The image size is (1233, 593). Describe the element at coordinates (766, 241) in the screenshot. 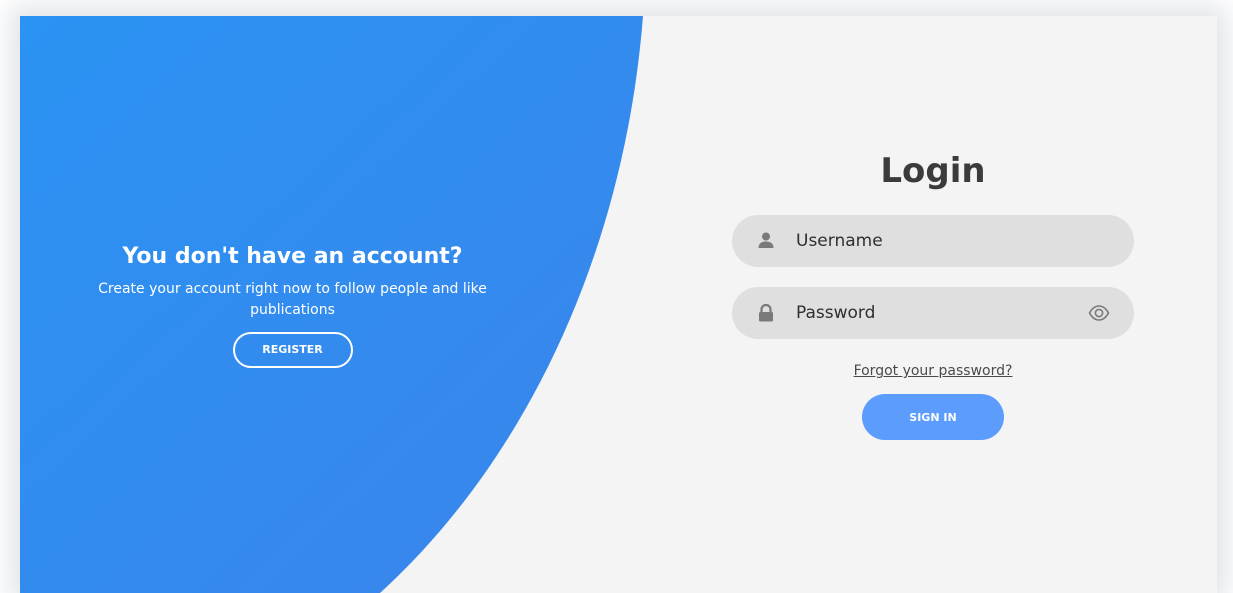

I see `user-icon` at that location.